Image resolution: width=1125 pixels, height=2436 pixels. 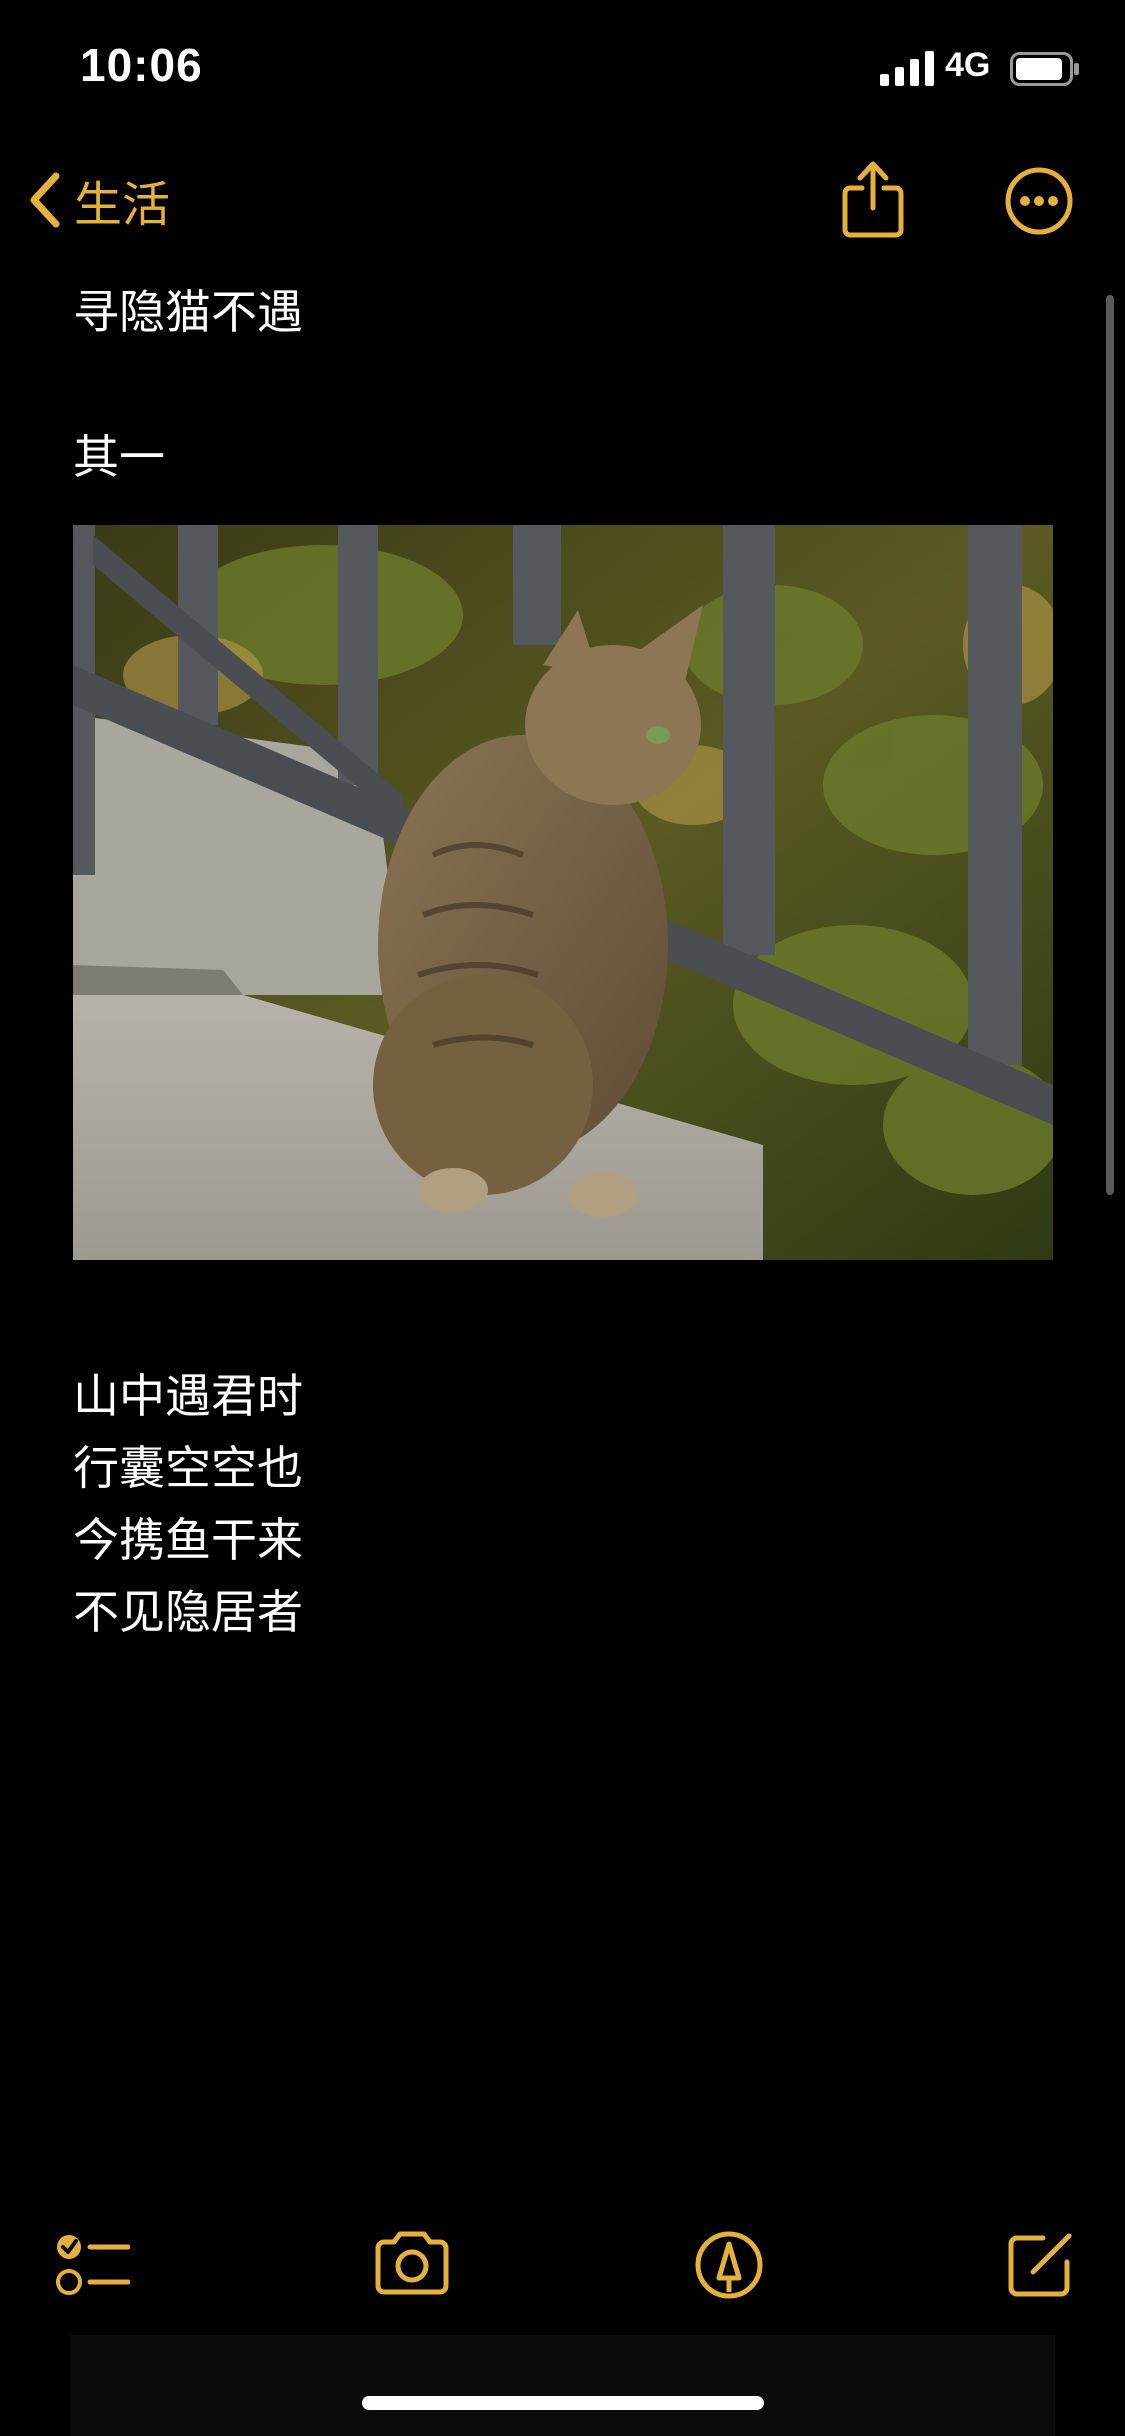 What do you see at coordinates (1040, 2265) in the screenshot?
I see `compose-icon` at bounding box center [1040, 2265].